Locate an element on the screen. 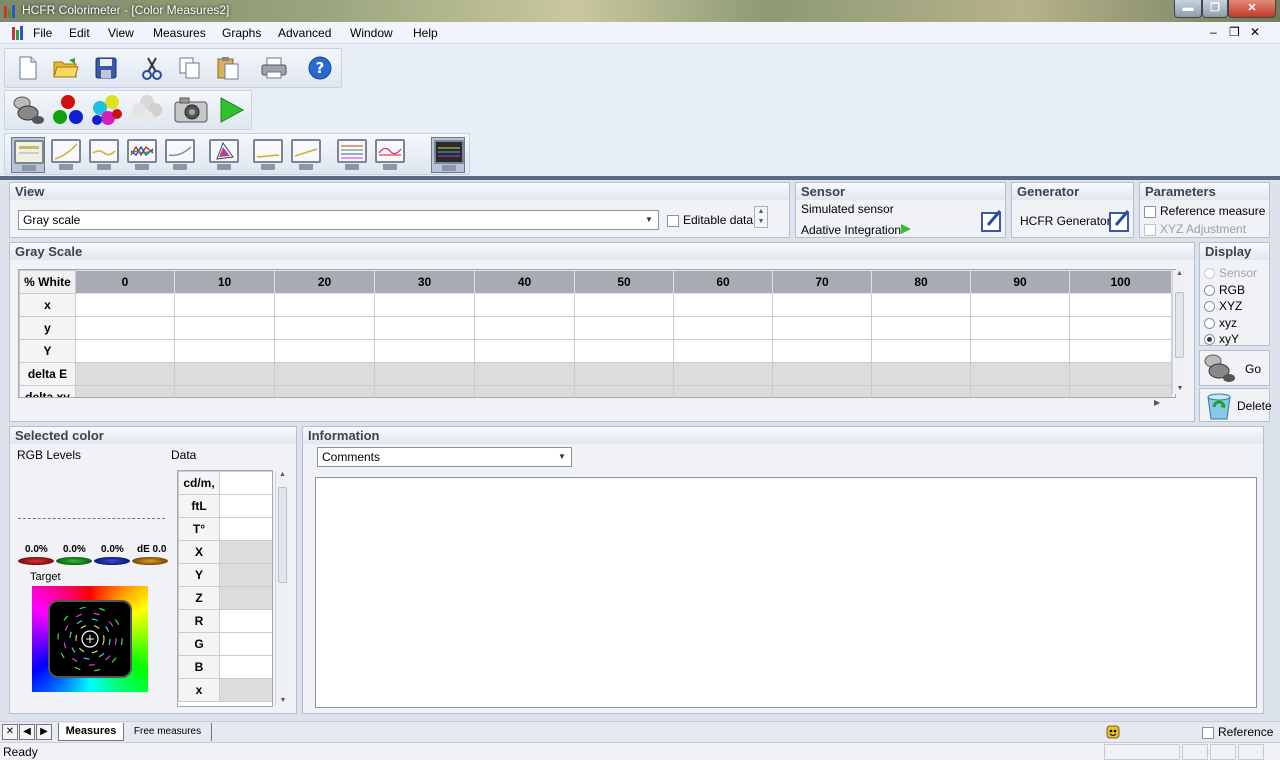 The height and width of the screenshot is (760, 1280). display-option-xyz-lower: xyz is located at coordinates (1230, 323).